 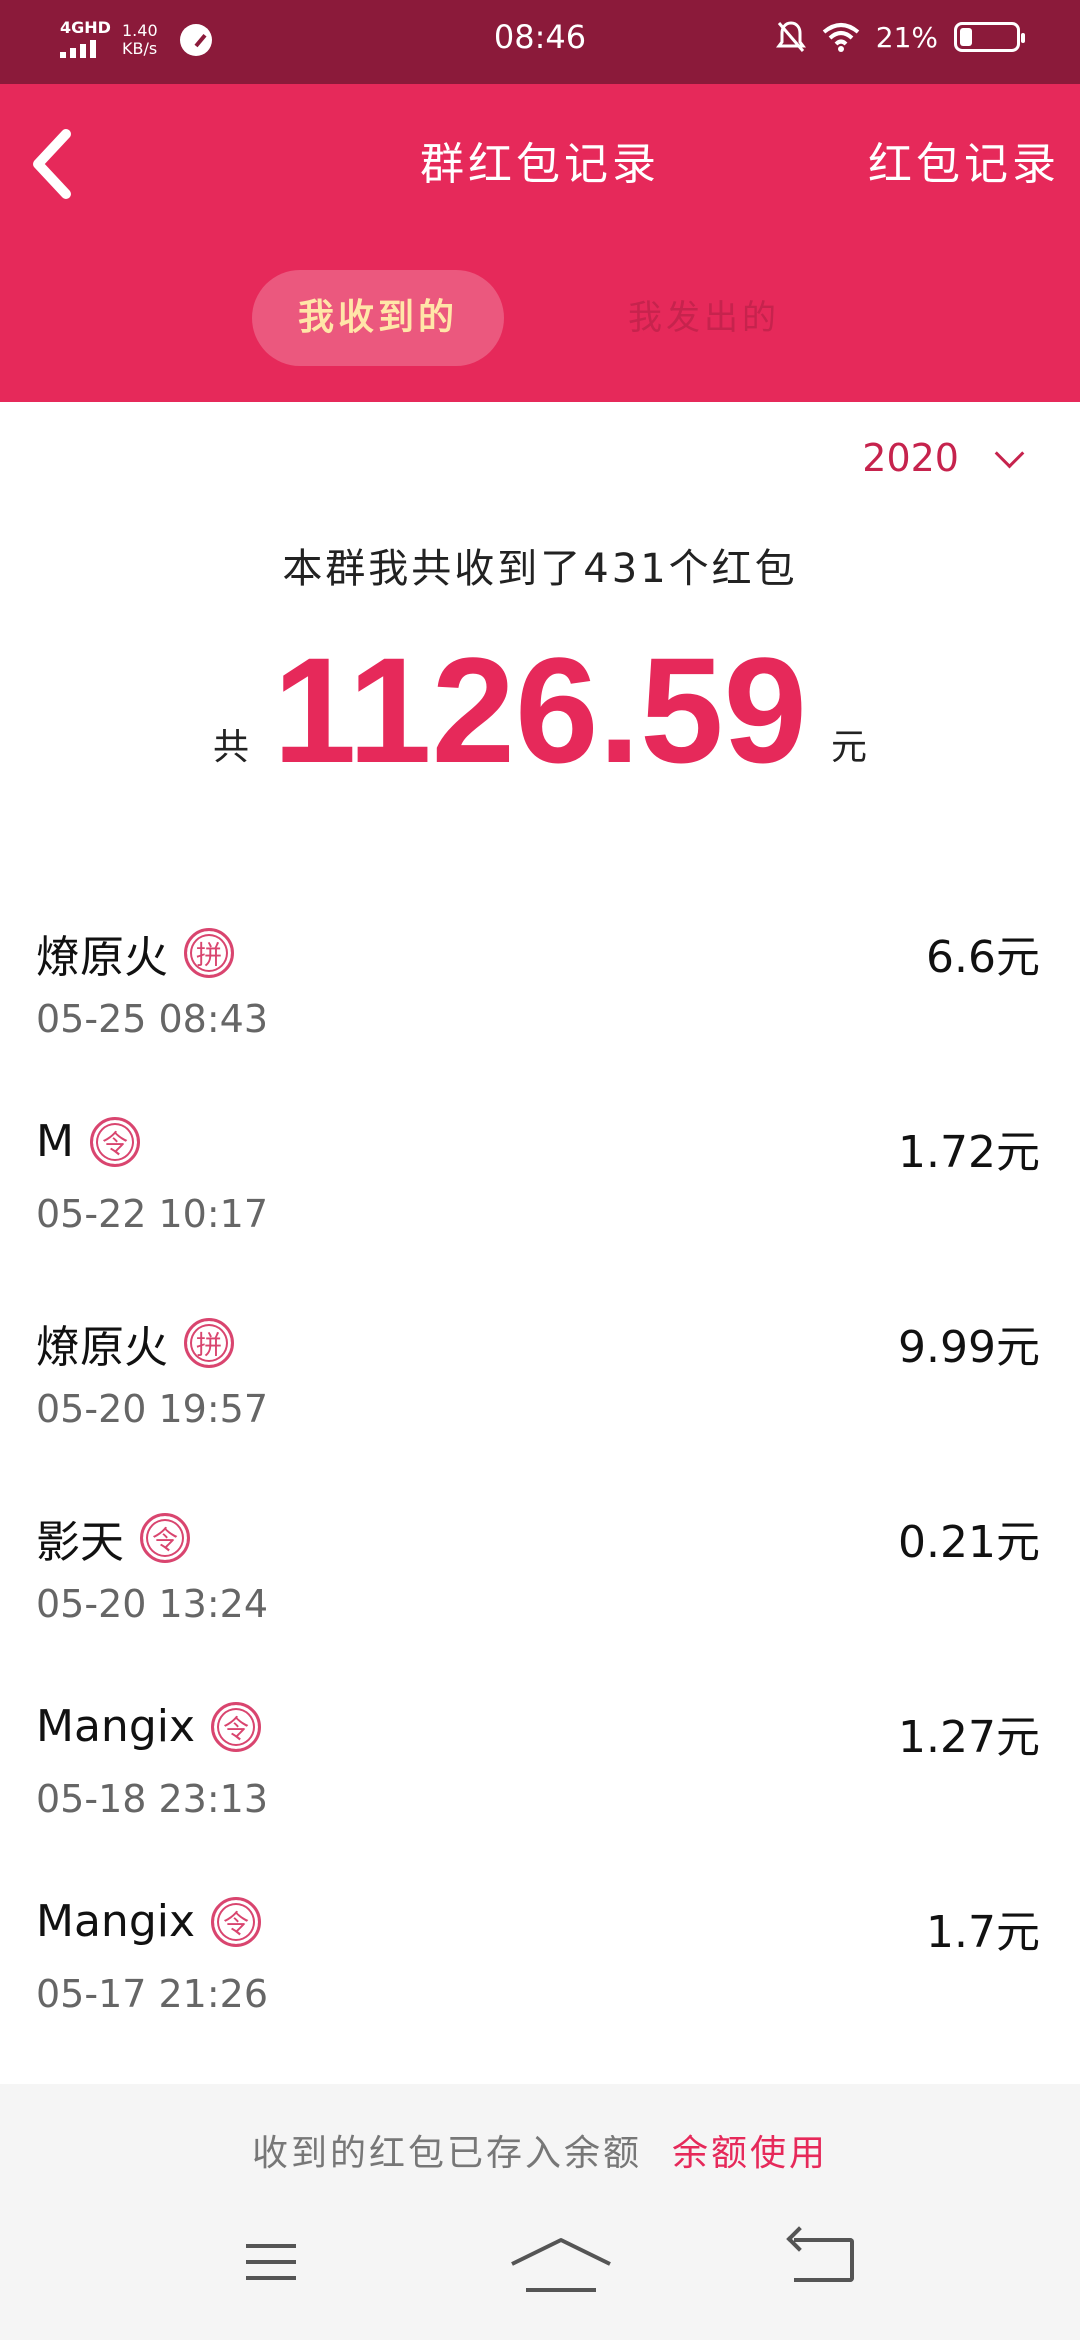 I want to click on battery-percent: 21%, so click(x=906, y=37).